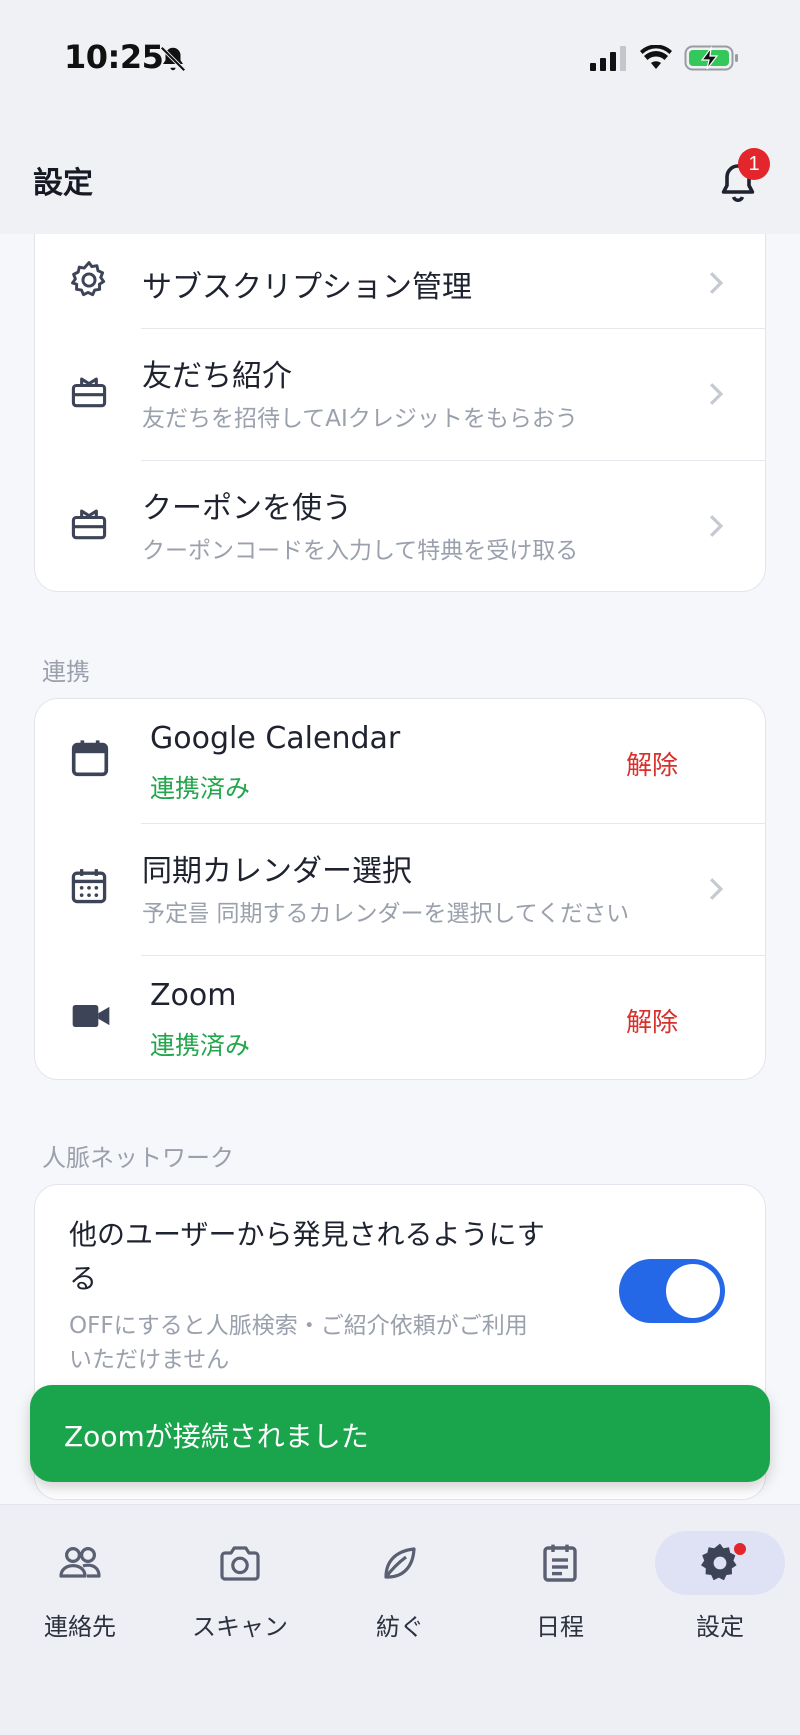 This screenshot has width=800, height=1735. I want to click on page-title: 設定, so click(63, 183).